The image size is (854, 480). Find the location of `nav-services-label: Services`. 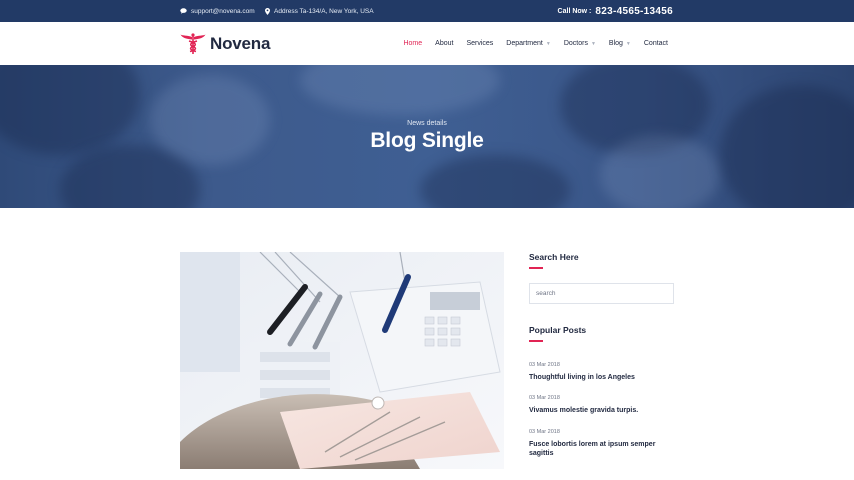

nav-services-label: Services is located at coordinates (480, 43).